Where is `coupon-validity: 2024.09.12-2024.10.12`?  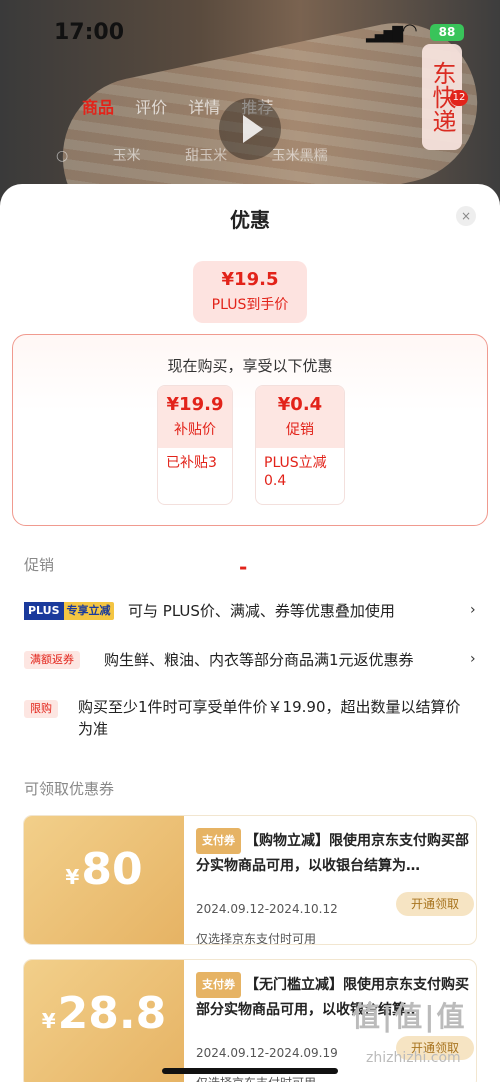
coupon-validity: 2024.09.12-2024.10.12 is located at coordinates (267, 909).